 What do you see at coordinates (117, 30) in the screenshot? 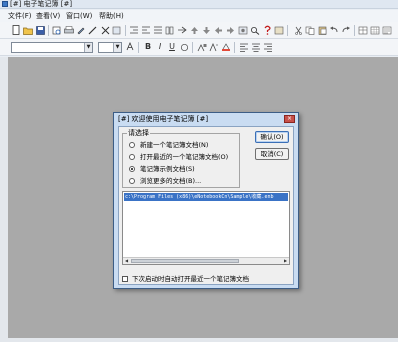
I see `bookmark-icon` at bounding box center [117, 30].